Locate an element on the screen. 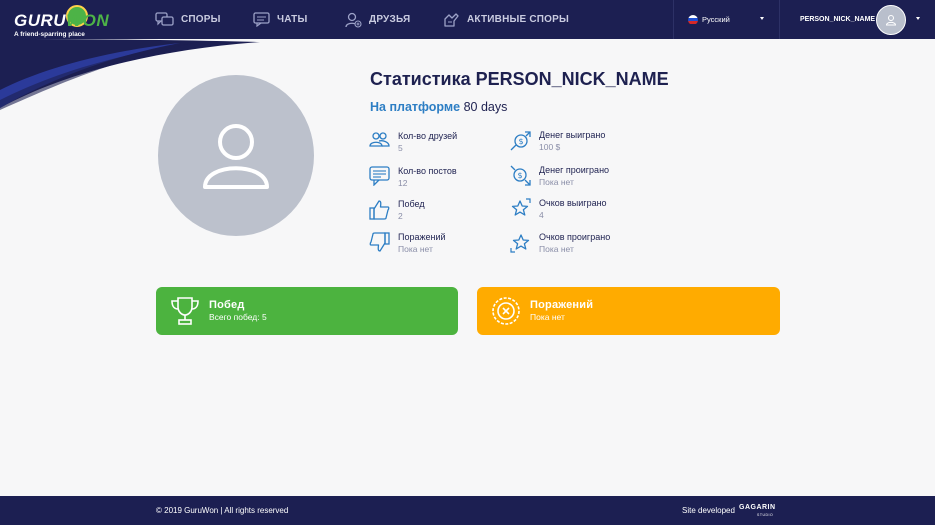 The image size is (935, 525). logo-tagline: A friend-sparring place is located at coordinates (49, 34).